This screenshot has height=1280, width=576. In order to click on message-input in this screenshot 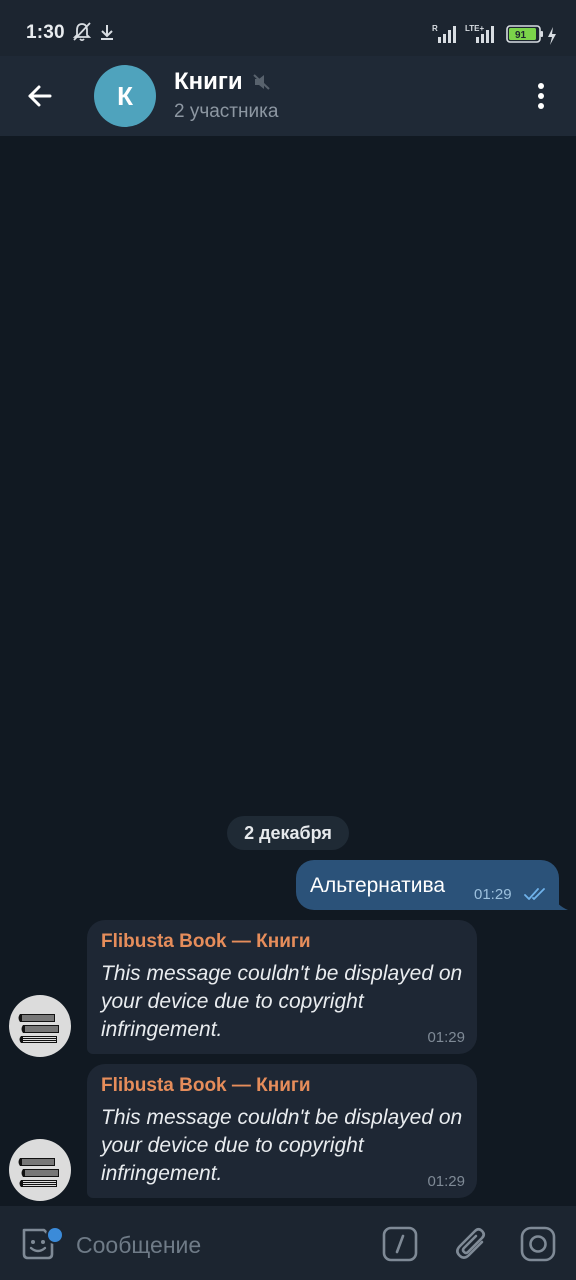, I will do `click(221, 1245)`.